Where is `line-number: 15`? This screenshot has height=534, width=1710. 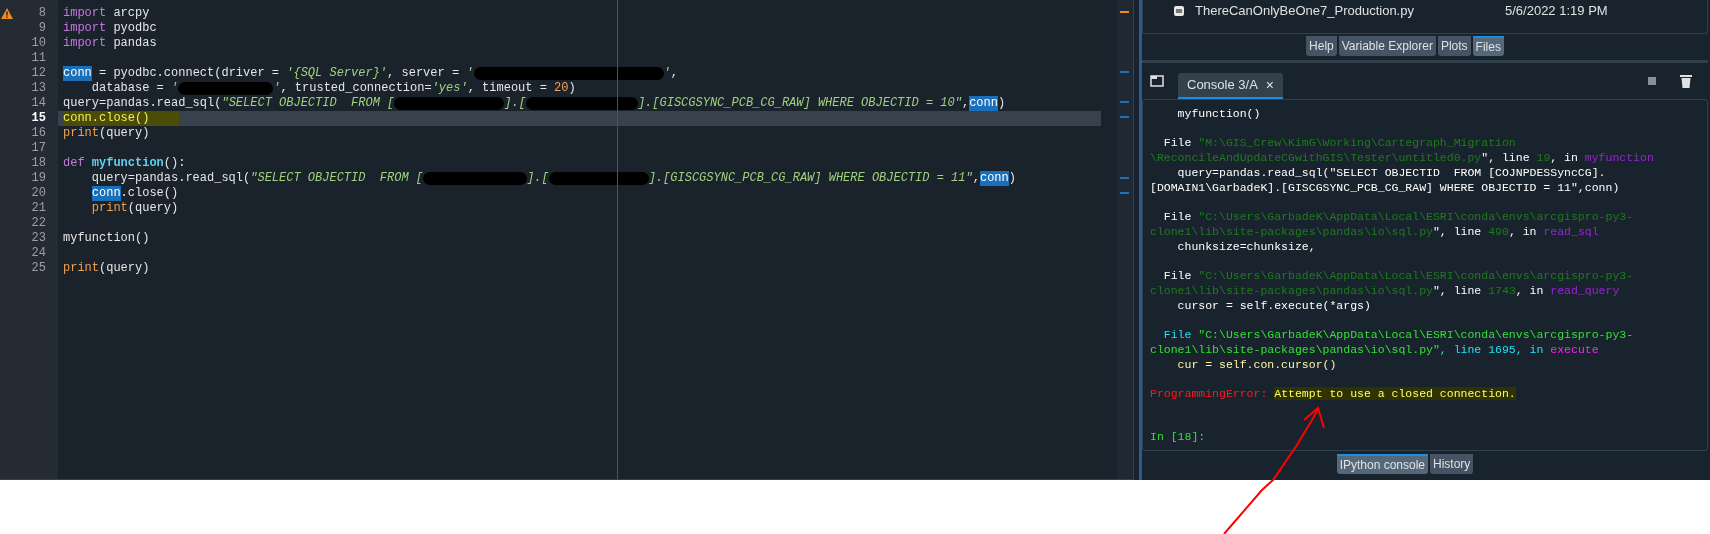 line-number: 15 is located at coordinates (38, 118).